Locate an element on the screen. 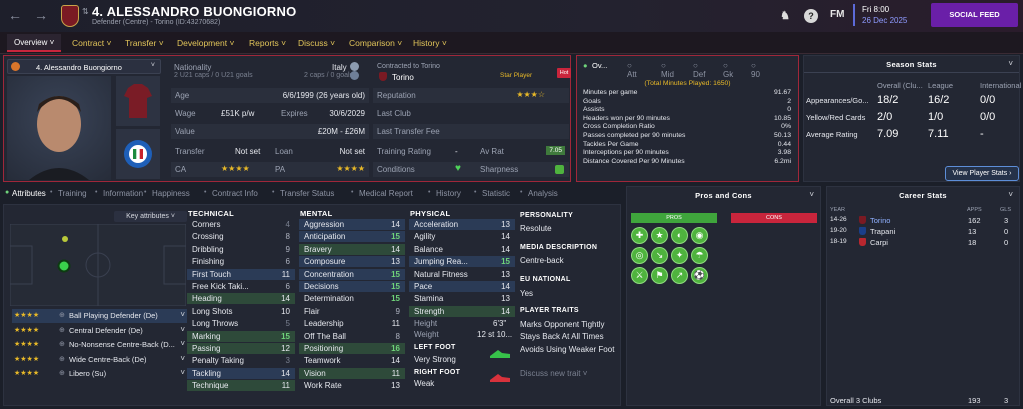 This screenshot has width=1023, height=409. tab-gk: ○ Gk is located at coordinates (728, 70).